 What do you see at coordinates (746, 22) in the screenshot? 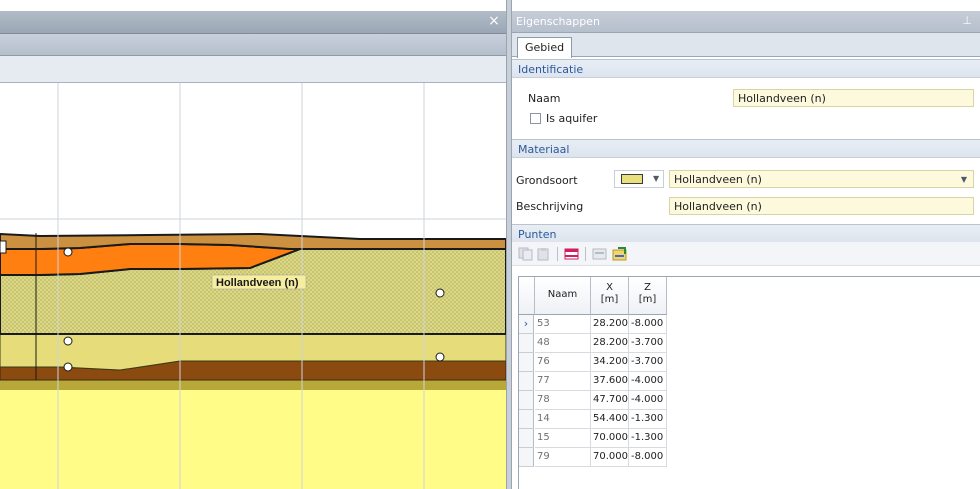
I see `properties-titlebar: Eigenschappen ⊥` at bounding box center [746, 22].